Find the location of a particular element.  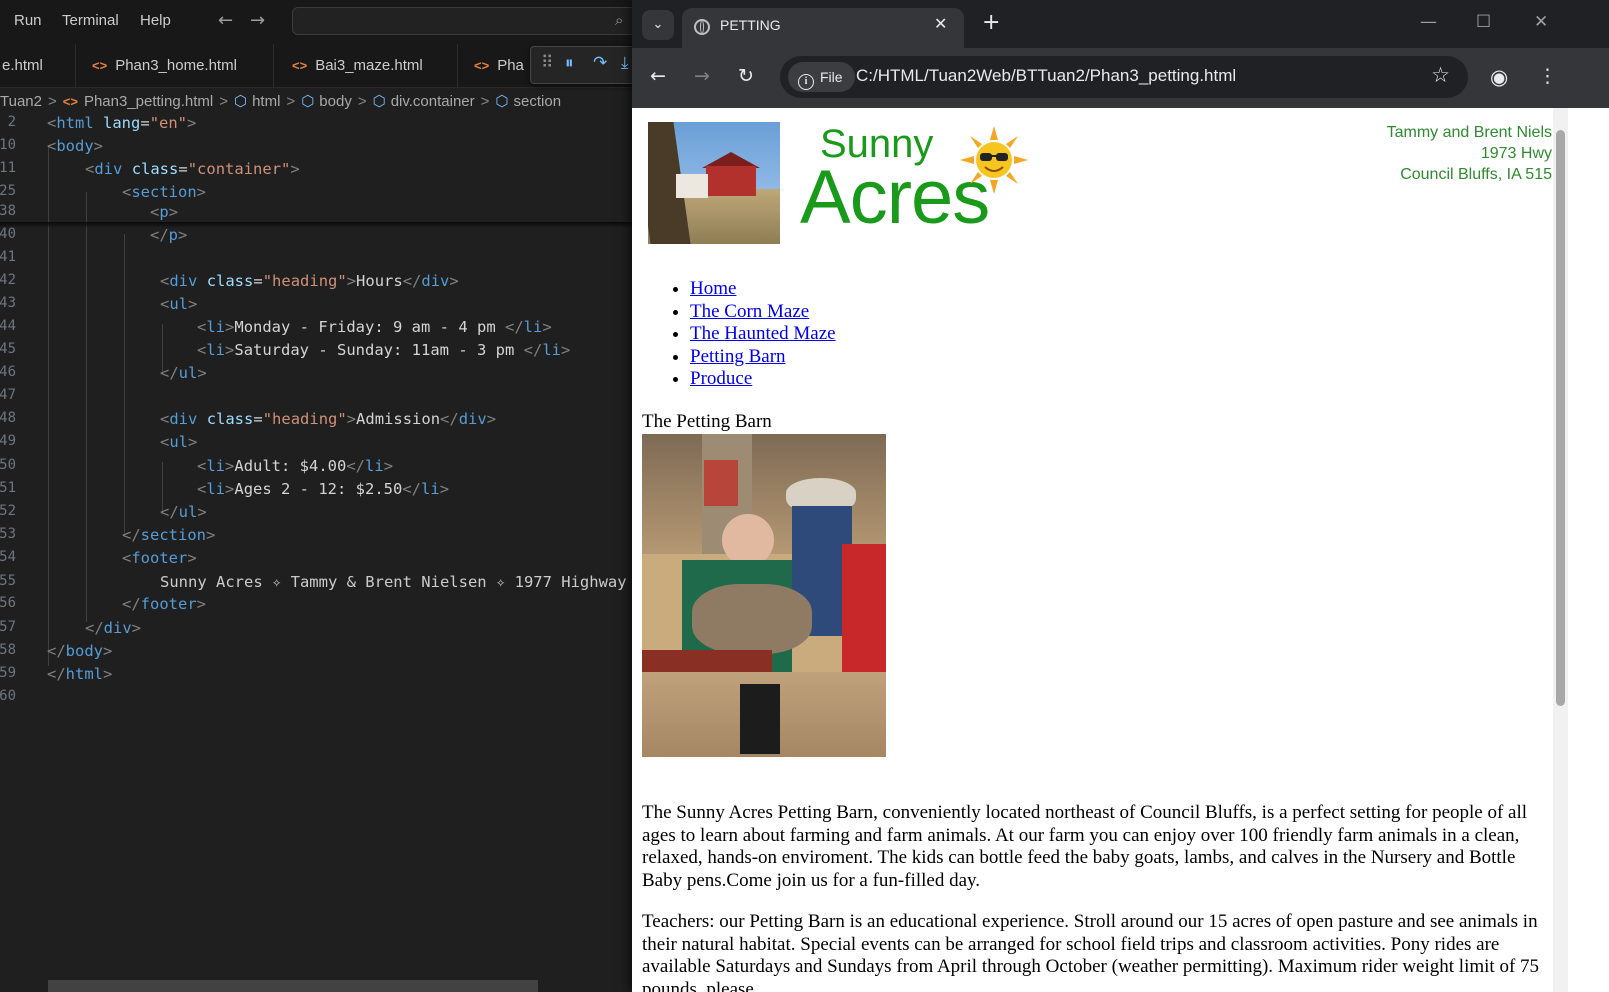

nav-link-home: Home is located at coordinates (713, 288).